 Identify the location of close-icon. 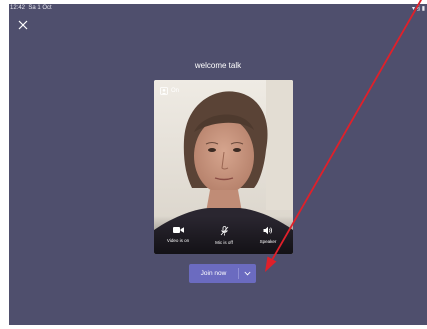
(23, 25).